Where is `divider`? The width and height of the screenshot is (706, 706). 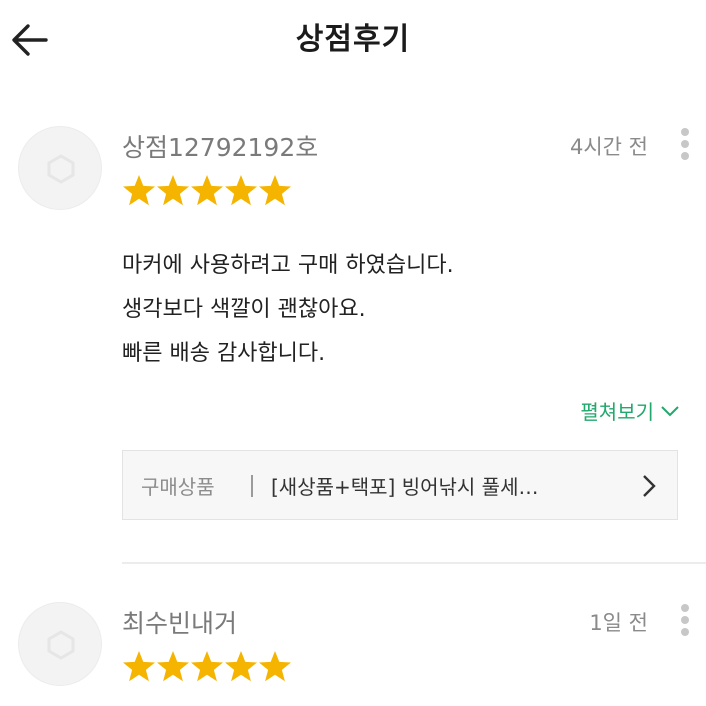 divider is located at coordinates (414, 563).